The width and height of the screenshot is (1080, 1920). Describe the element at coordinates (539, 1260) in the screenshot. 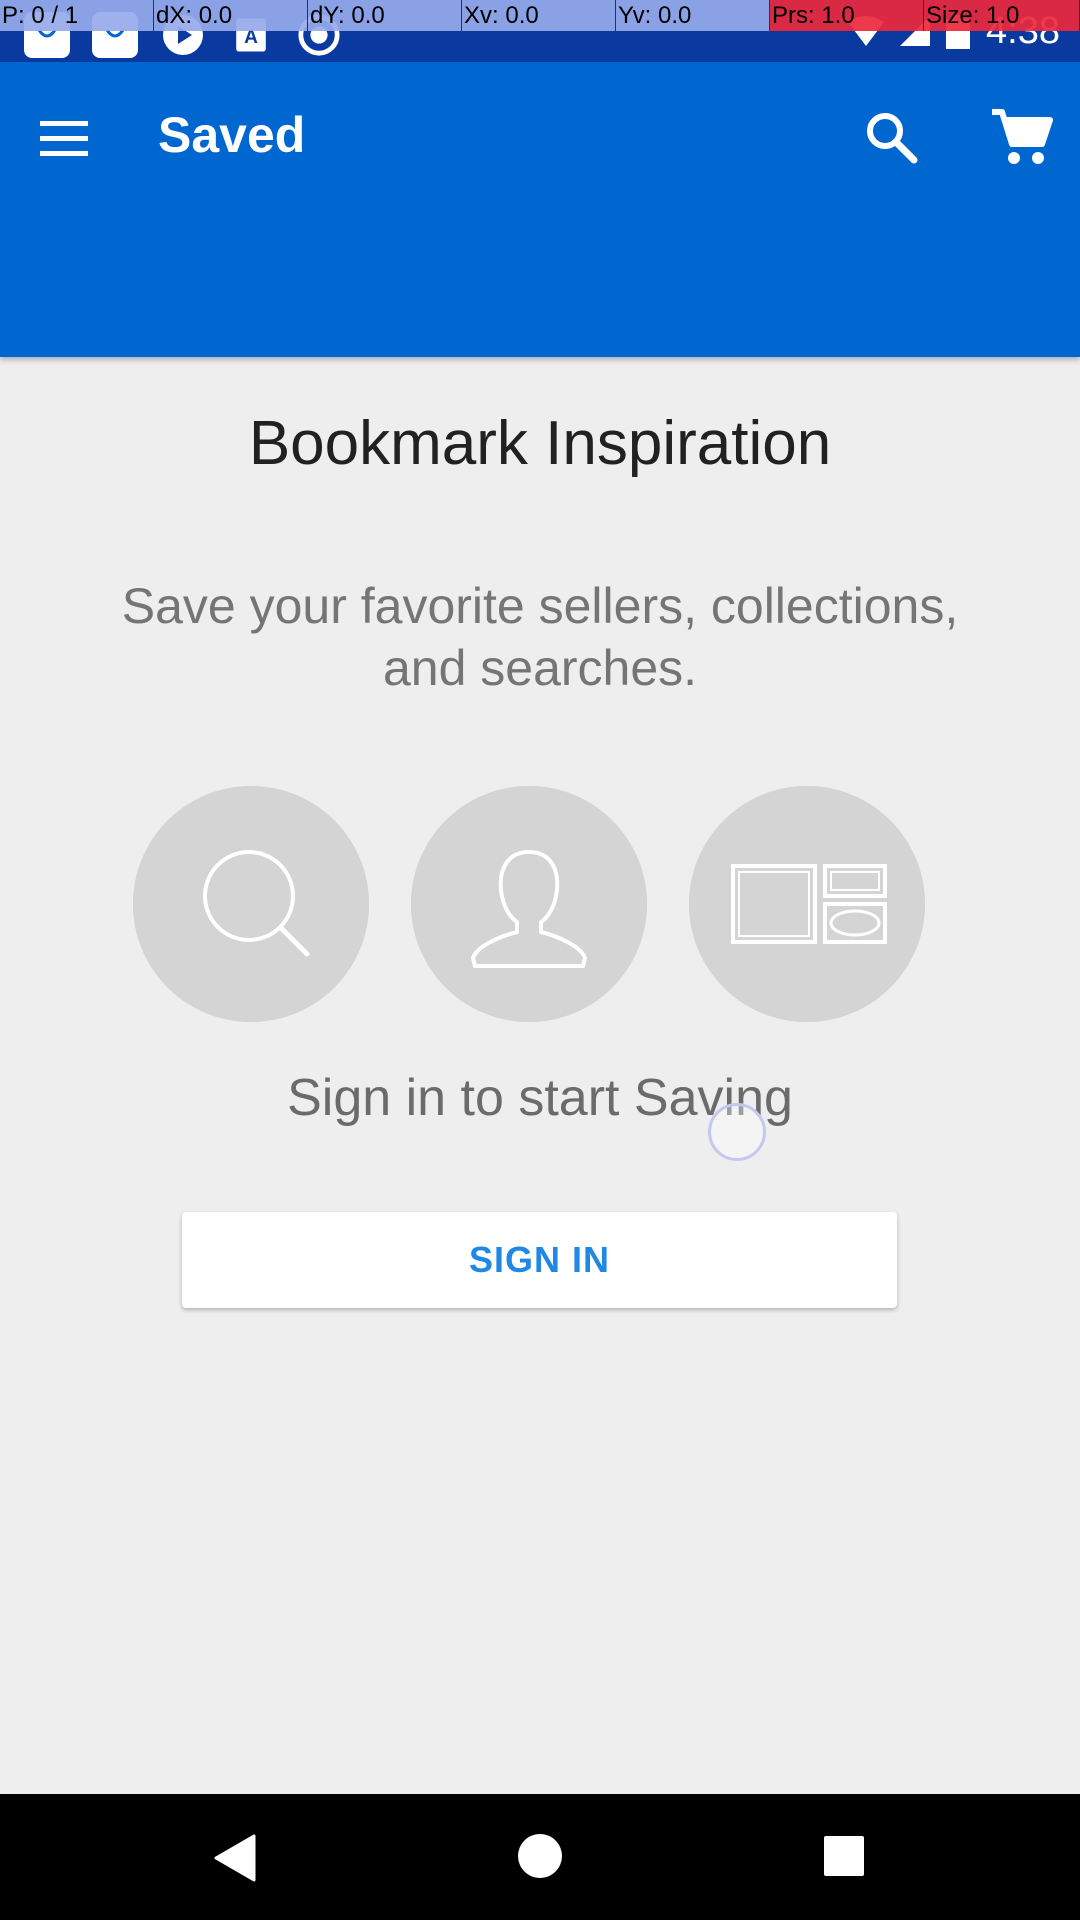

I see `sign-in-button: SIGN IN` at that location.